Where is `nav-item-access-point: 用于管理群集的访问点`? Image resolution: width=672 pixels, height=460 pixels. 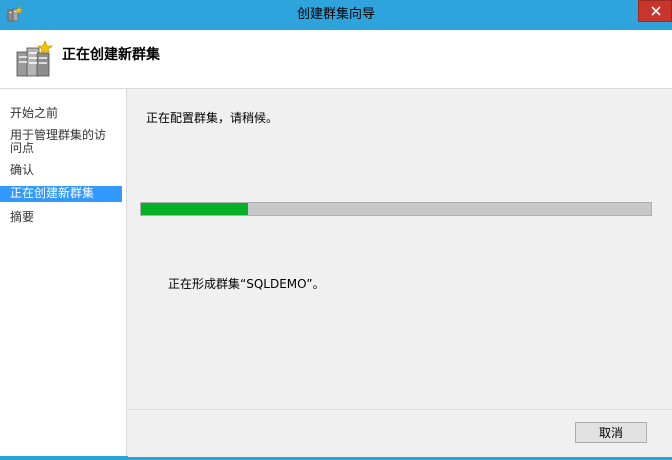 nav-item-access-point: 用于管理群集的访问点 is located at coordinates (61, 142).